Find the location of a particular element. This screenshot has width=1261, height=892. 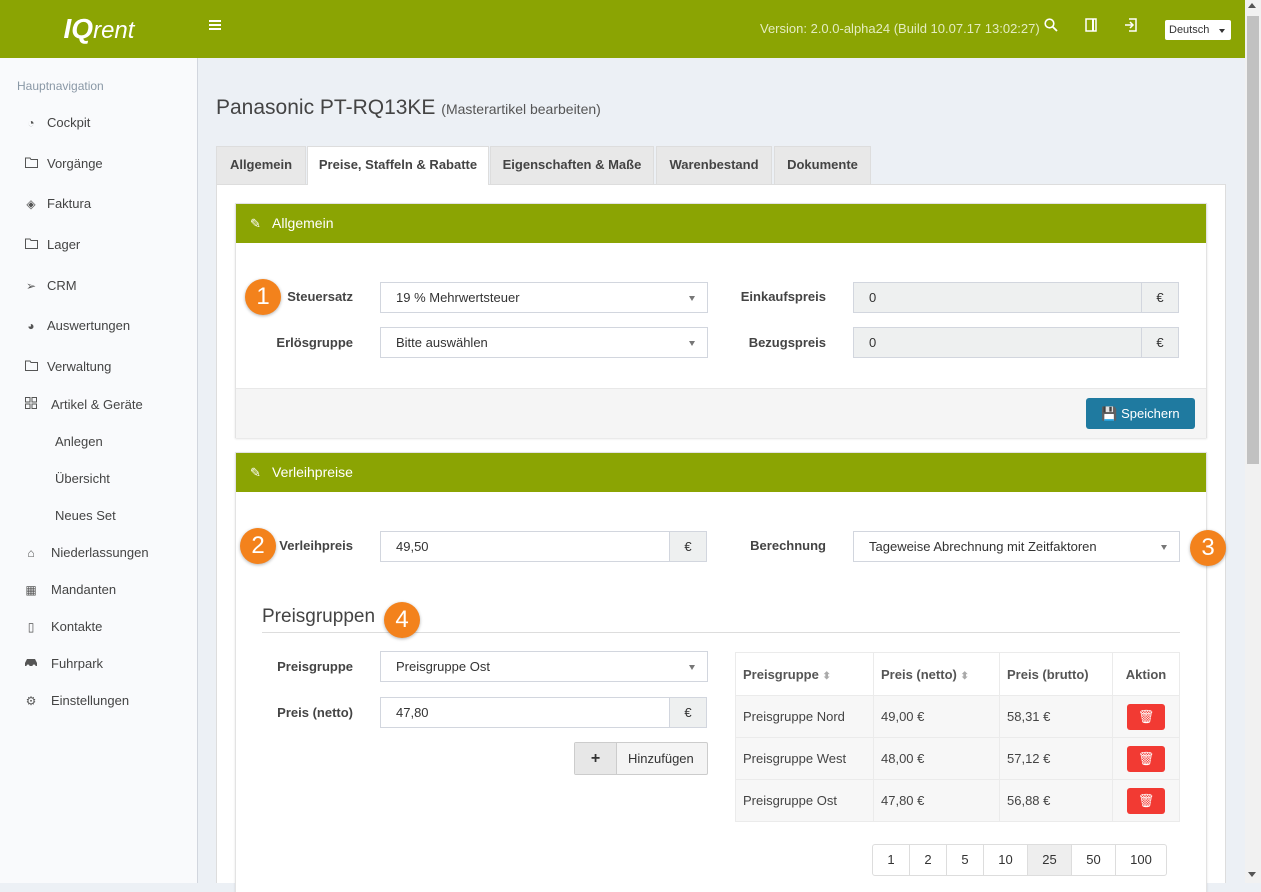

sidebar-item-verwaltung: Verwaltung is located at coordinates (98, 367).